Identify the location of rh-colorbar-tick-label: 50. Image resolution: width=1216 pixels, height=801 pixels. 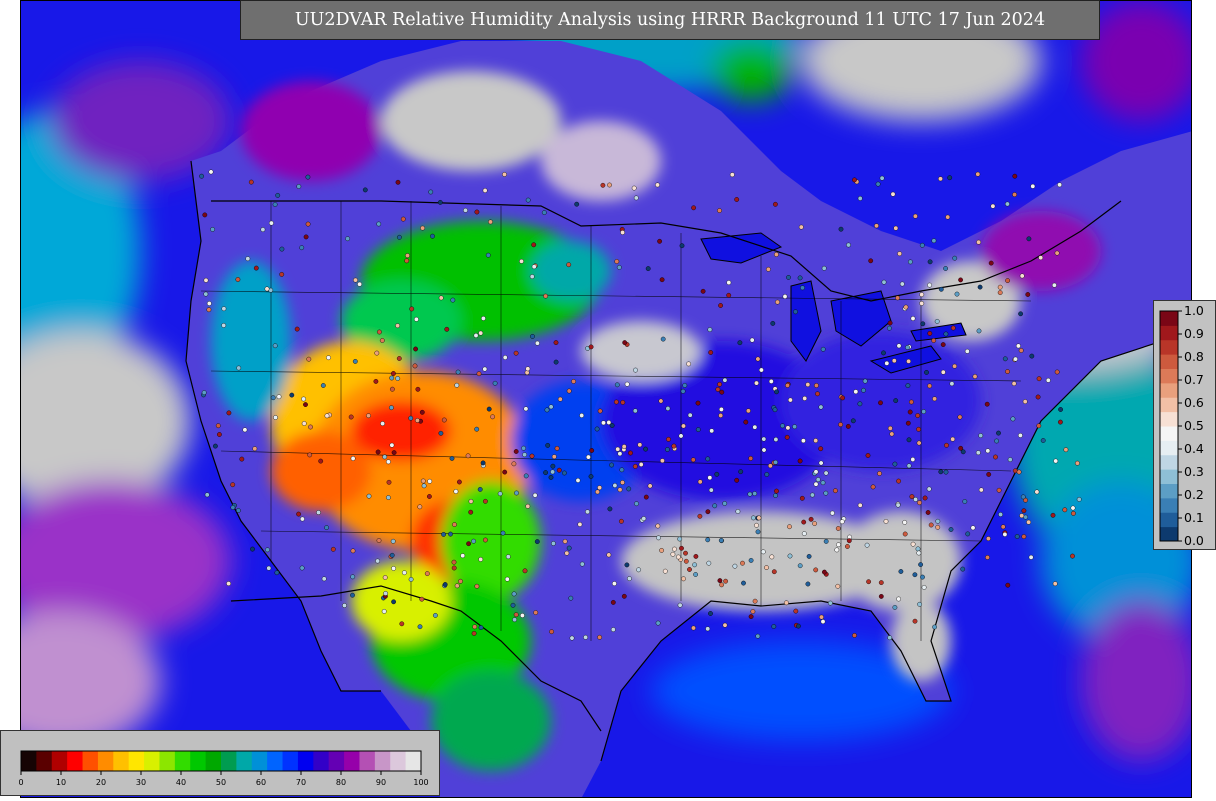
(221, 782).